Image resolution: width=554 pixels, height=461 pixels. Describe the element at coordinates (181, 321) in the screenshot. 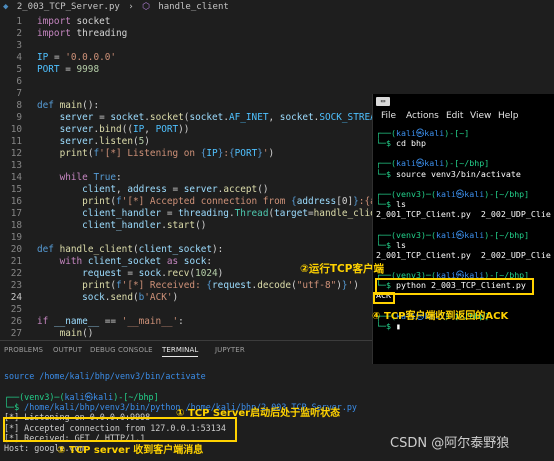

I see `code-token: :` at that location.